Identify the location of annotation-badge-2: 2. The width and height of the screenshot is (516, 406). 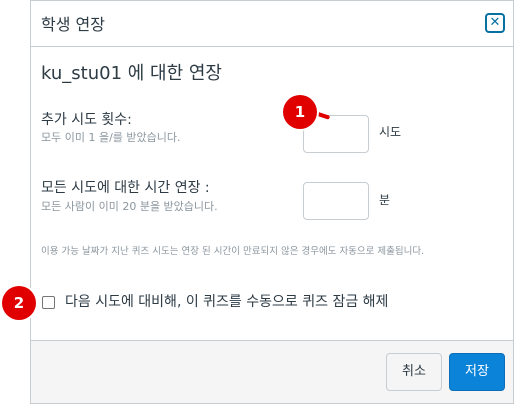
(19, 303).